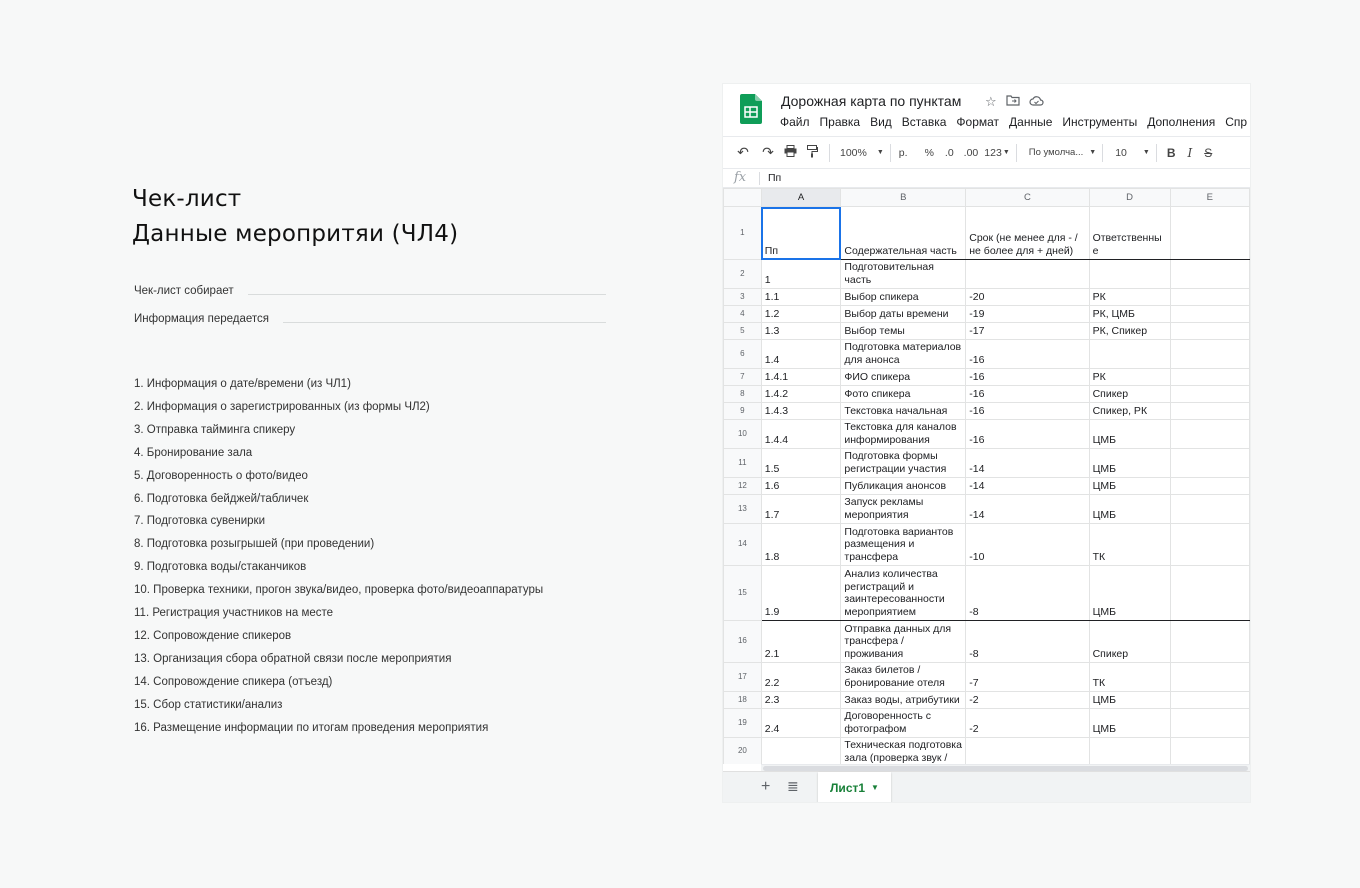 The height and width of the screenshot is (888, 1360). What do you see at coordinates (1236, 122) in the screenshot?
I see `menu-item: Спр` at bounding box center [1236, 122].